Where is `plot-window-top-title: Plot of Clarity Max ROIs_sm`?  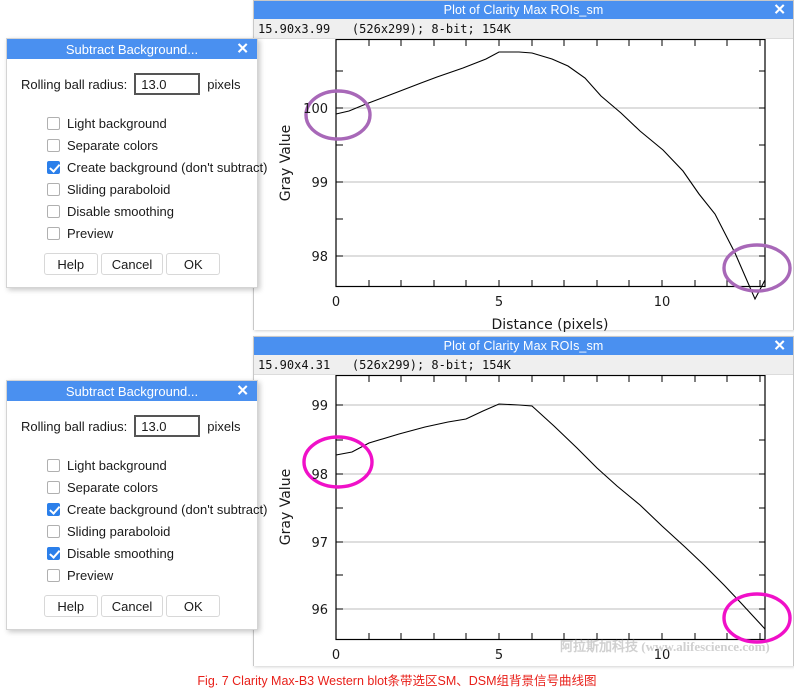 plot-window-top-title: Plot of Clarity Max ROIs_sm is located at coordinates (523, 10).